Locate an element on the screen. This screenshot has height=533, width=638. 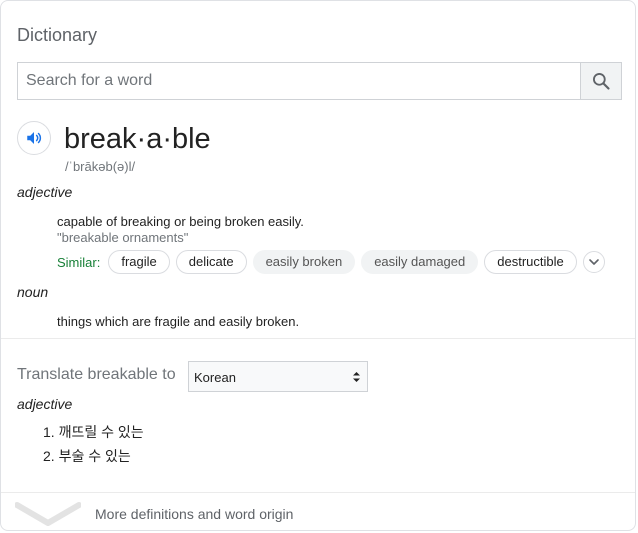
phonetic: /ˈbrākəb(ə)l/ is located at coordinates (100, 166).